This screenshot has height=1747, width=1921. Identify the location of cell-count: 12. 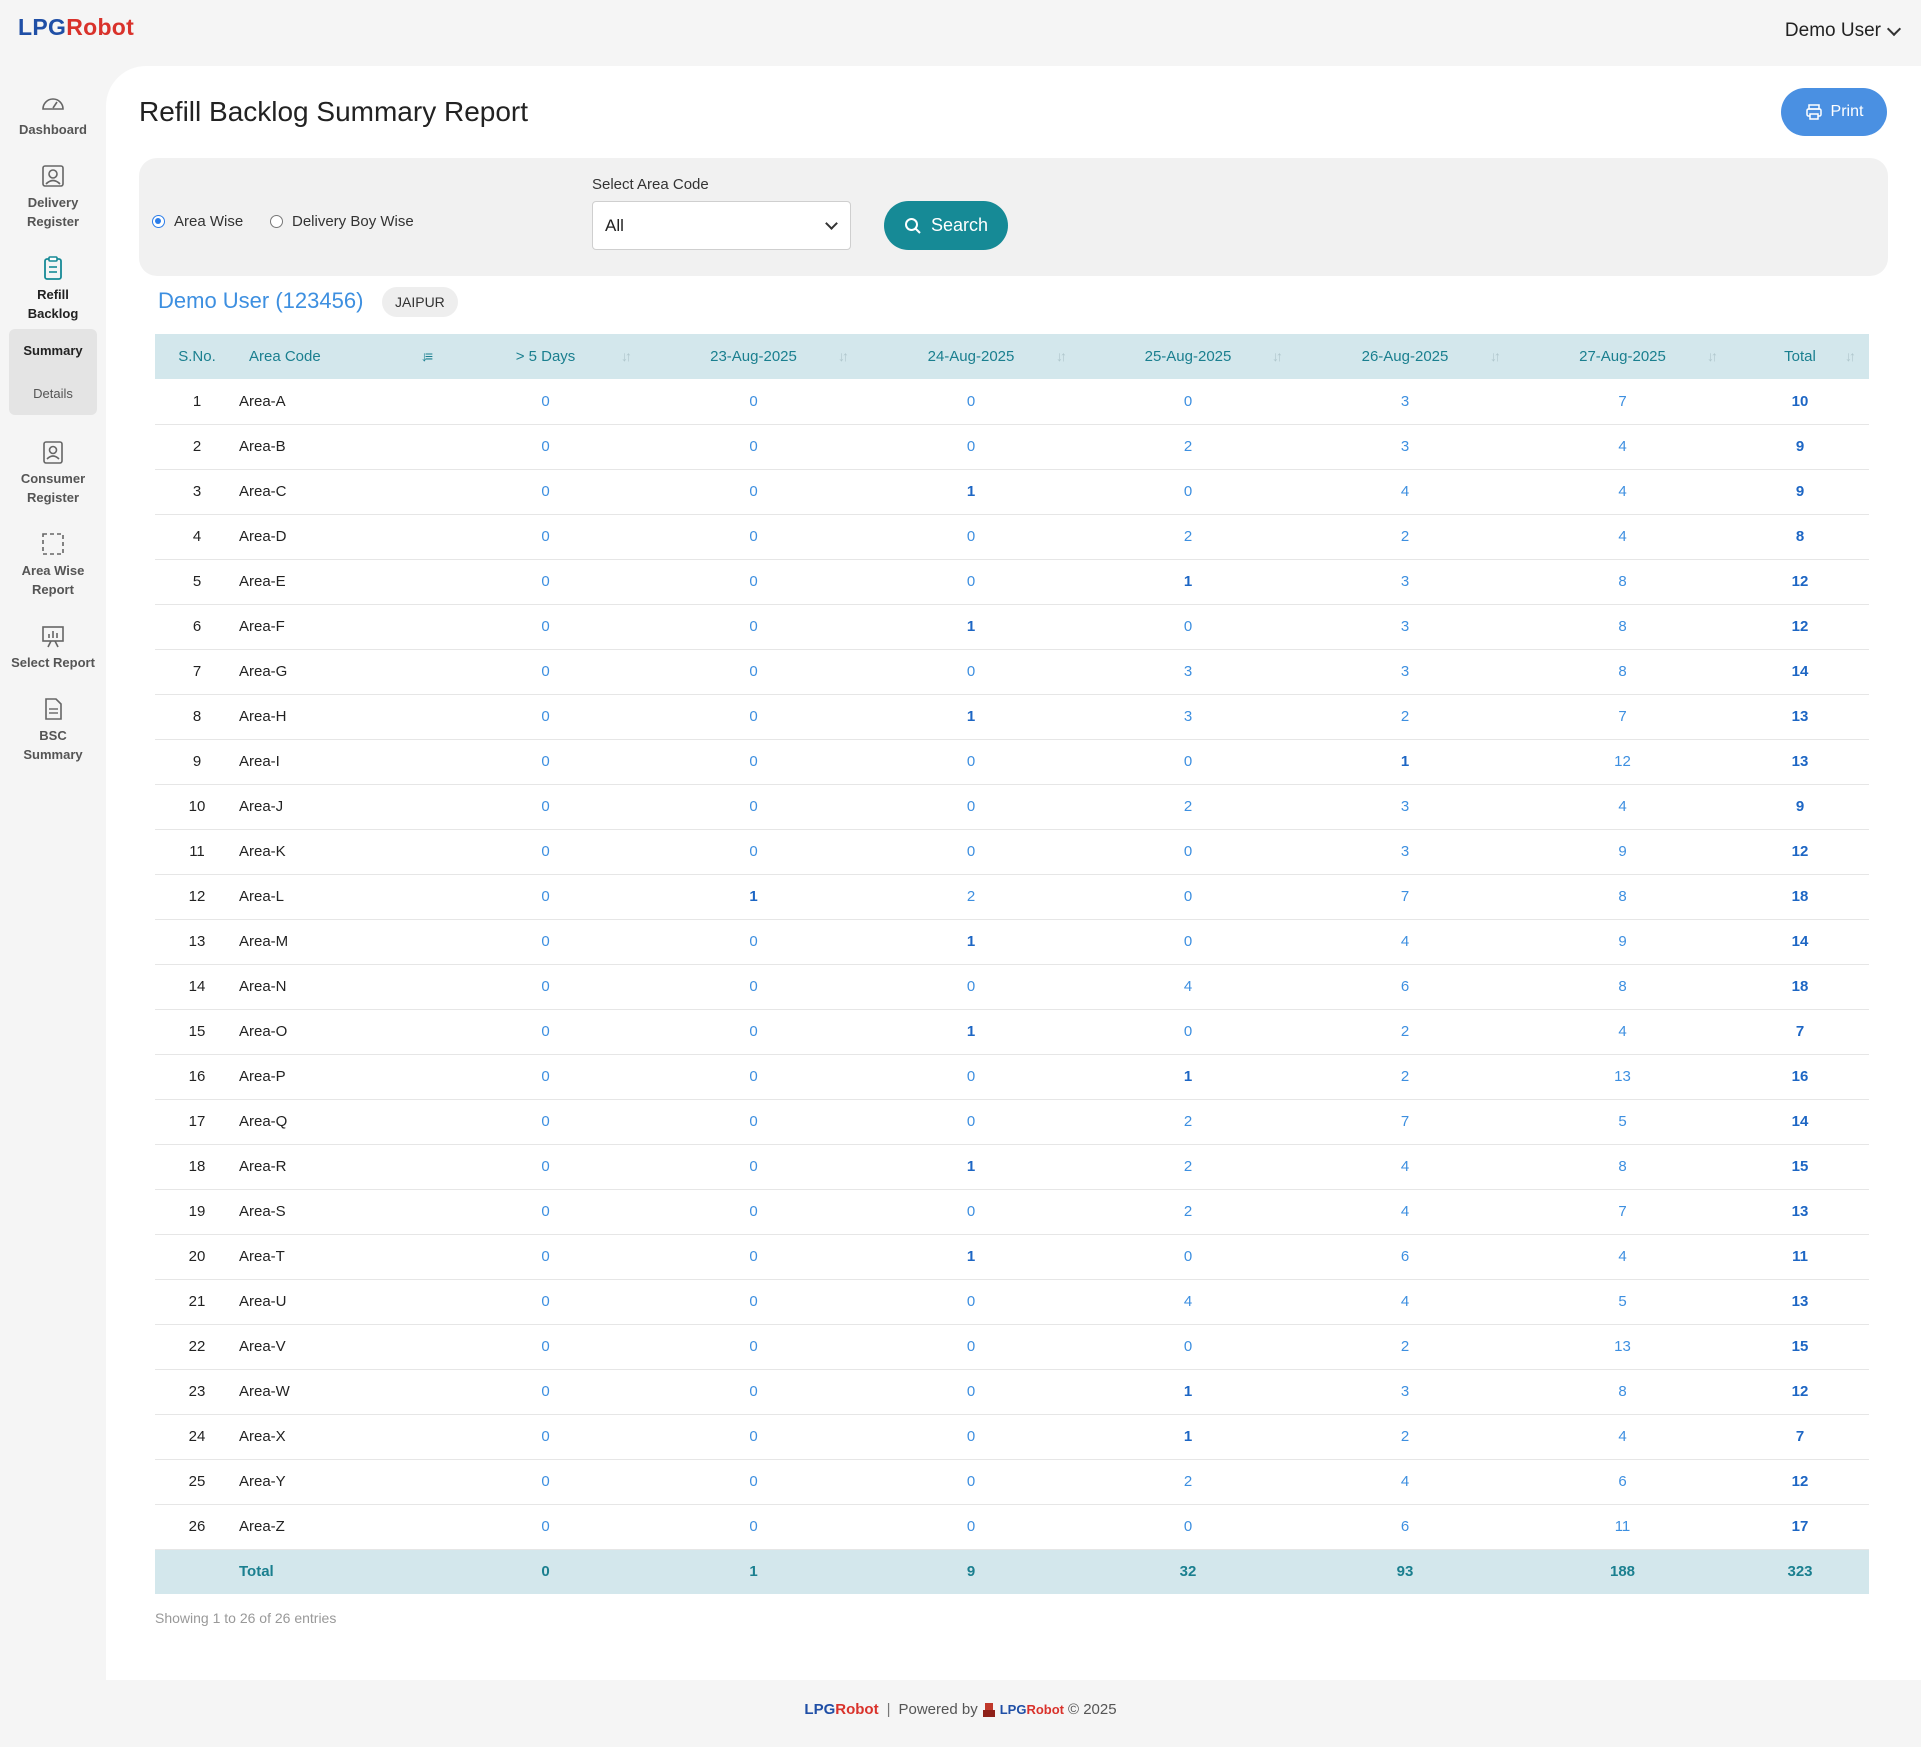
(1622, 762).